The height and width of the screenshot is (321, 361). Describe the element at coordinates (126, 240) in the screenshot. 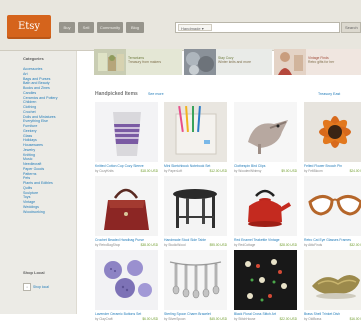

I see `listing-title-link: Crochet Beaded Handbag Purse` at that location.